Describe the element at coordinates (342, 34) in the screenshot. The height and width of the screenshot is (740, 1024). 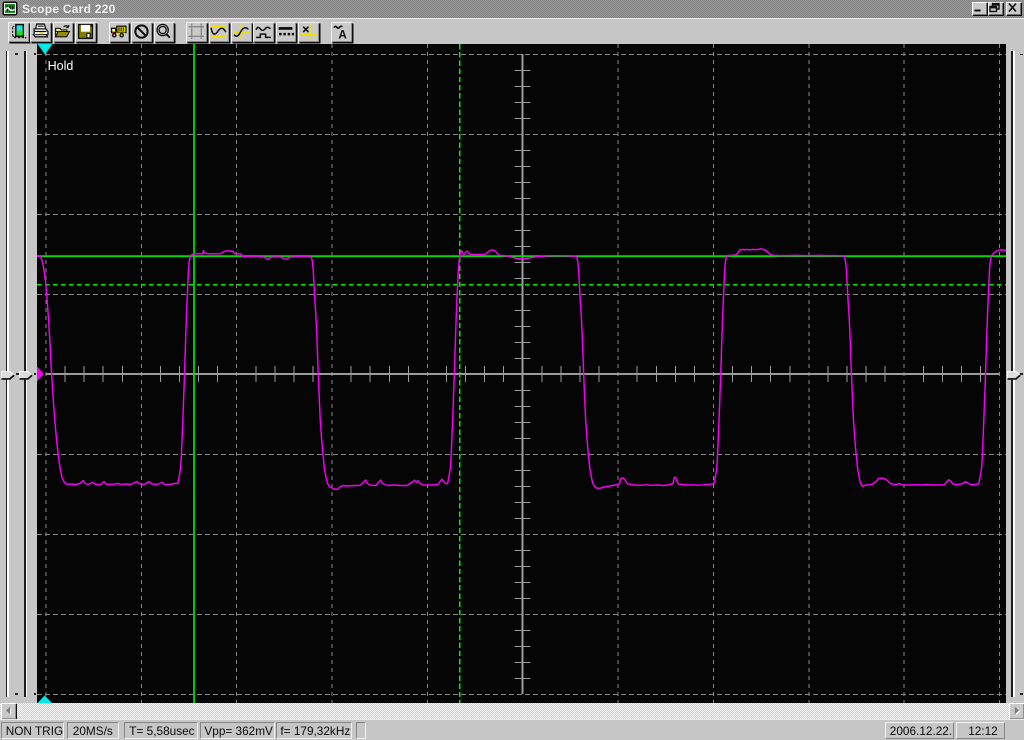
I see `svg-text: A` at that location.